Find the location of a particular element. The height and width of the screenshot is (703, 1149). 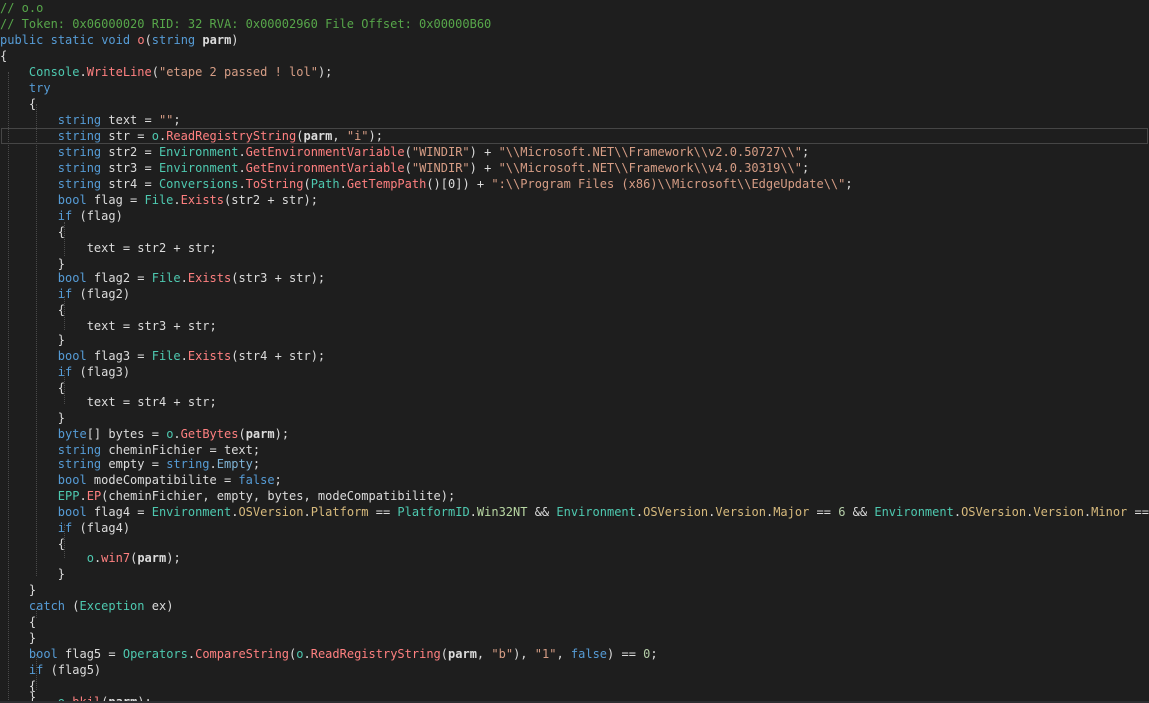

code-token: text = str2 + str; is located at coordinates (108, 248).